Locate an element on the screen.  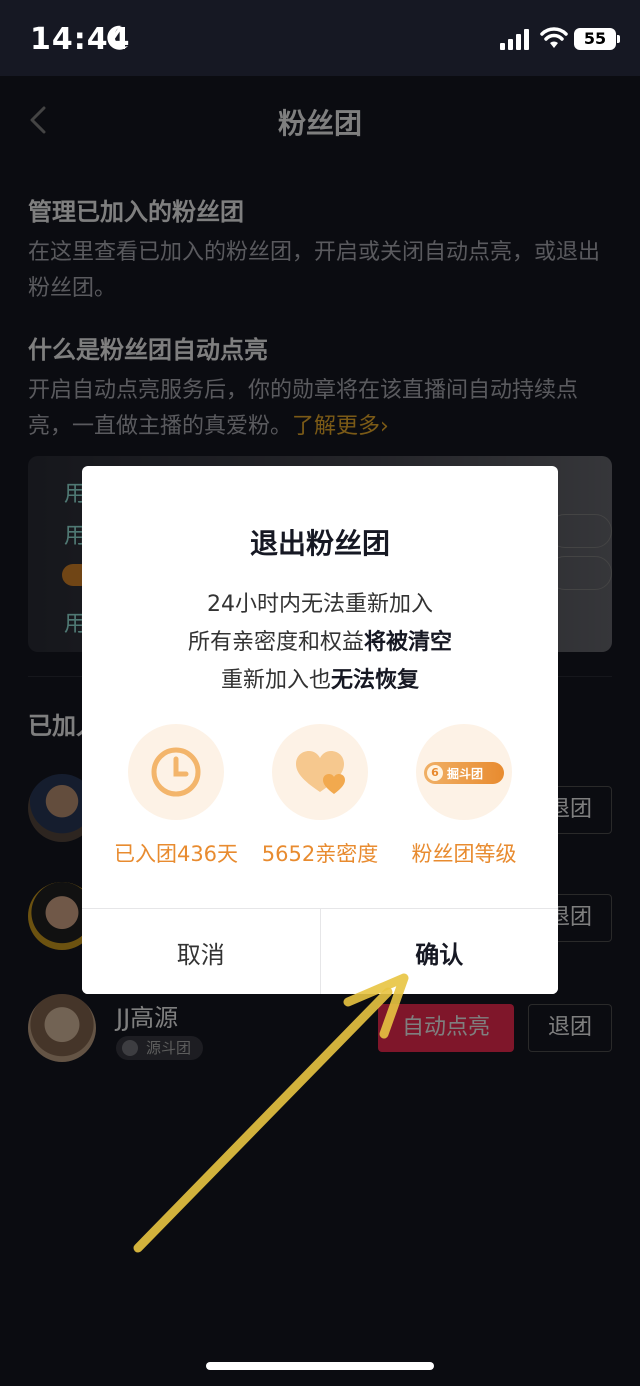
heart-icon is located at coordinates (320, 772).